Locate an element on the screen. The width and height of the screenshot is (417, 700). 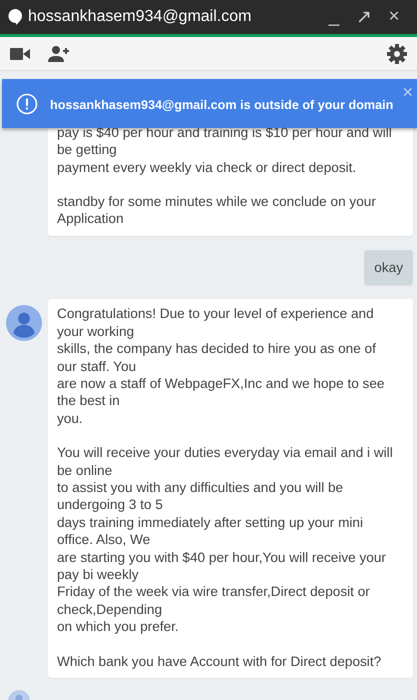
message-text: Which bank you have Account with for Direct deposit? is located at coordinates (219, 661).